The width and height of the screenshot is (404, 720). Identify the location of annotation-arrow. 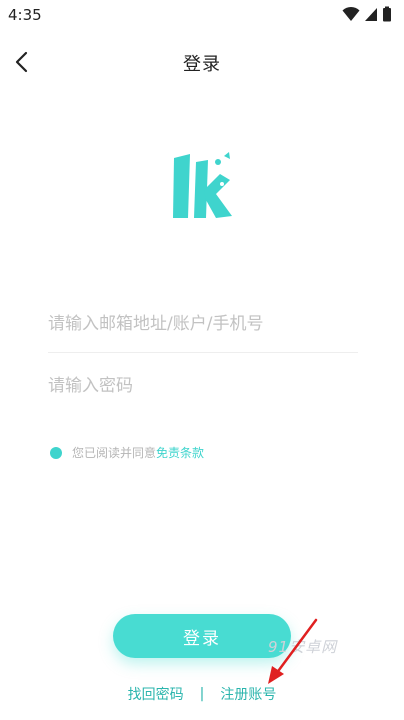
(293, 651).